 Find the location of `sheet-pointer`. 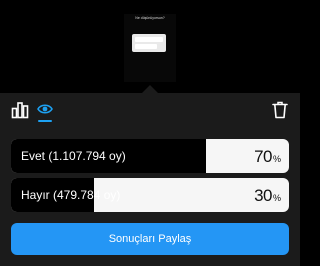

sheet-pointer is located at coordinates (150, 89).